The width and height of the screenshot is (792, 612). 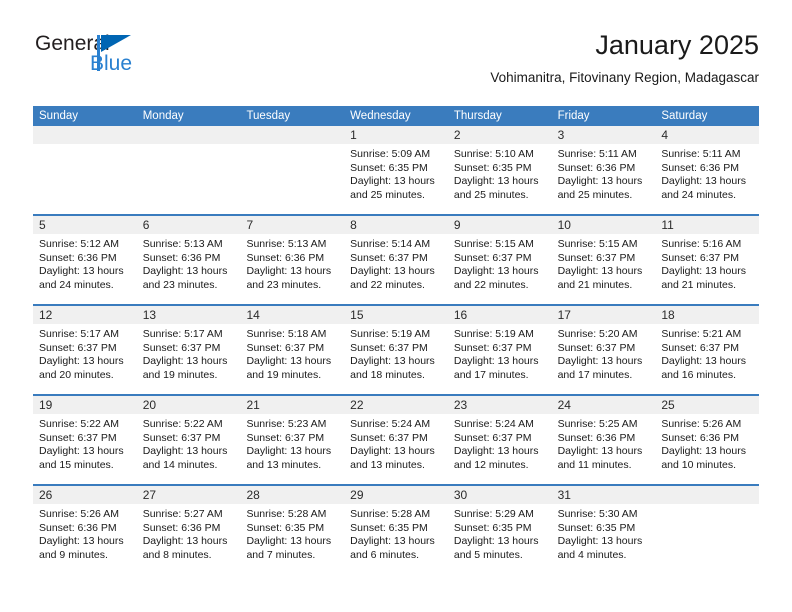 What do you see at coordinates (597, 514) in the screenshot?
I see `day-info-line: Sunrise: 5:30 AM` at bounding box center [597, 514].